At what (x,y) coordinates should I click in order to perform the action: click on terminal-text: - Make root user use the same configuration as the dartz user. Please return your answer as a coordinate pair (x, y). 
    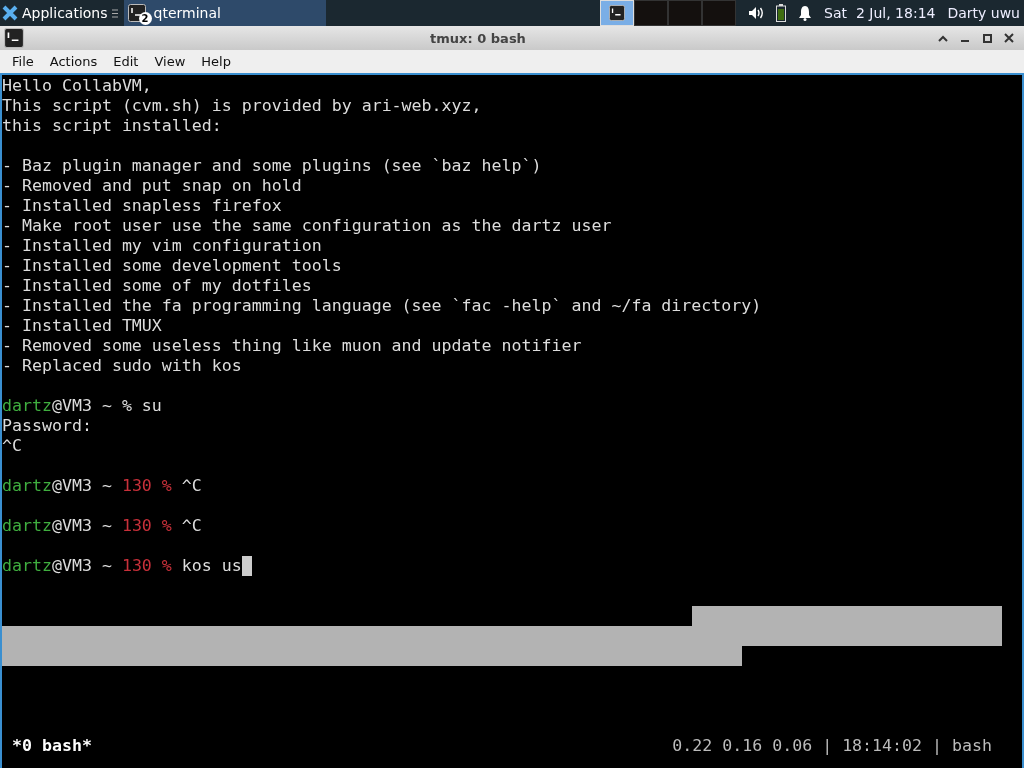
    Looking at the image, I should click on (307, 226).